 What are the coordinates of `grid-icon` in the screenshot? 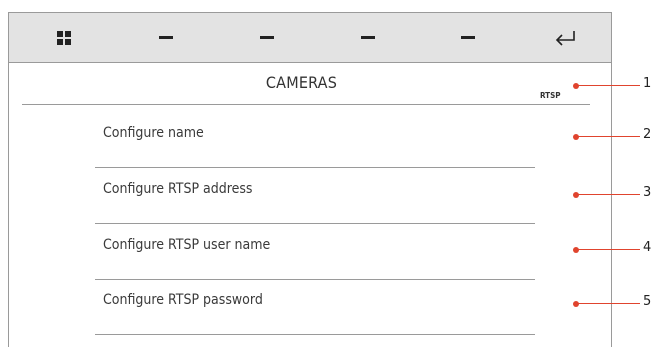 It's located at (64, 37).